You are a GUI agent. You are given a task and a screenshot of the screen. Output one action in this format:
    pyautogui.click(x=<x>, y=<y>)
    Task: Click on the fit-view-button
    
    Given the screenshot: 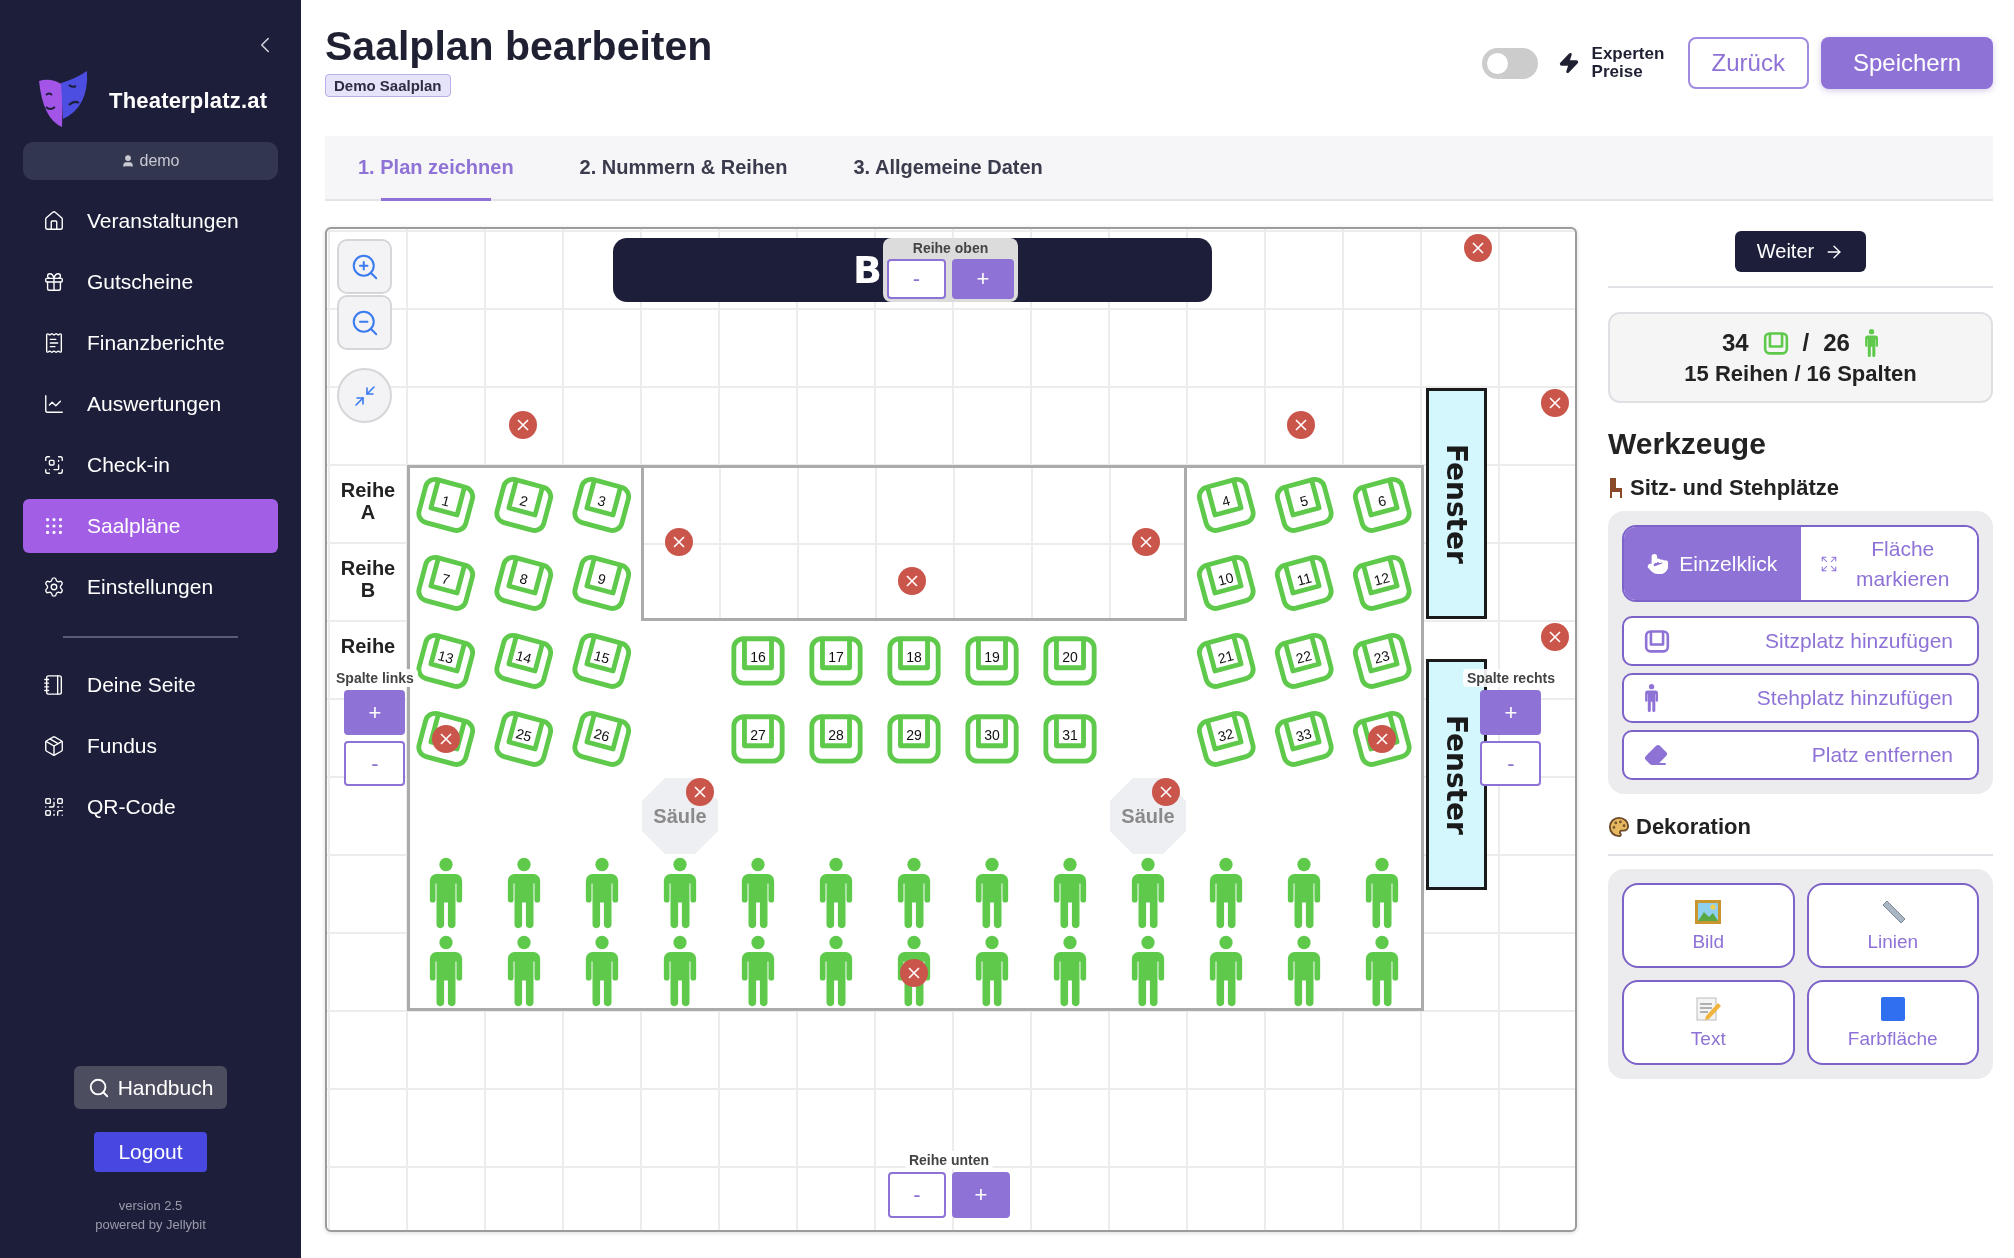 What is the action you would take?
    pyautogui.click(x=364, y=395)
    